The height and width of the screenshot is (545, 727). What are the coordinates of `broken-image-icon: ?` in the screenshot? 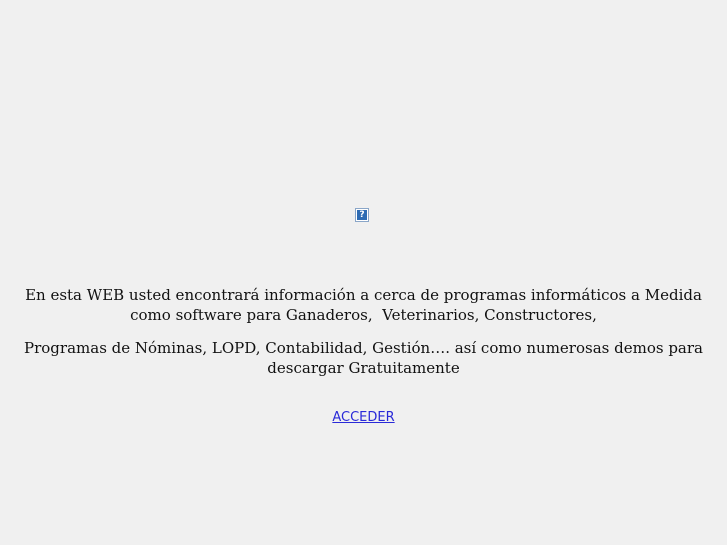 It's located at (362, 215).